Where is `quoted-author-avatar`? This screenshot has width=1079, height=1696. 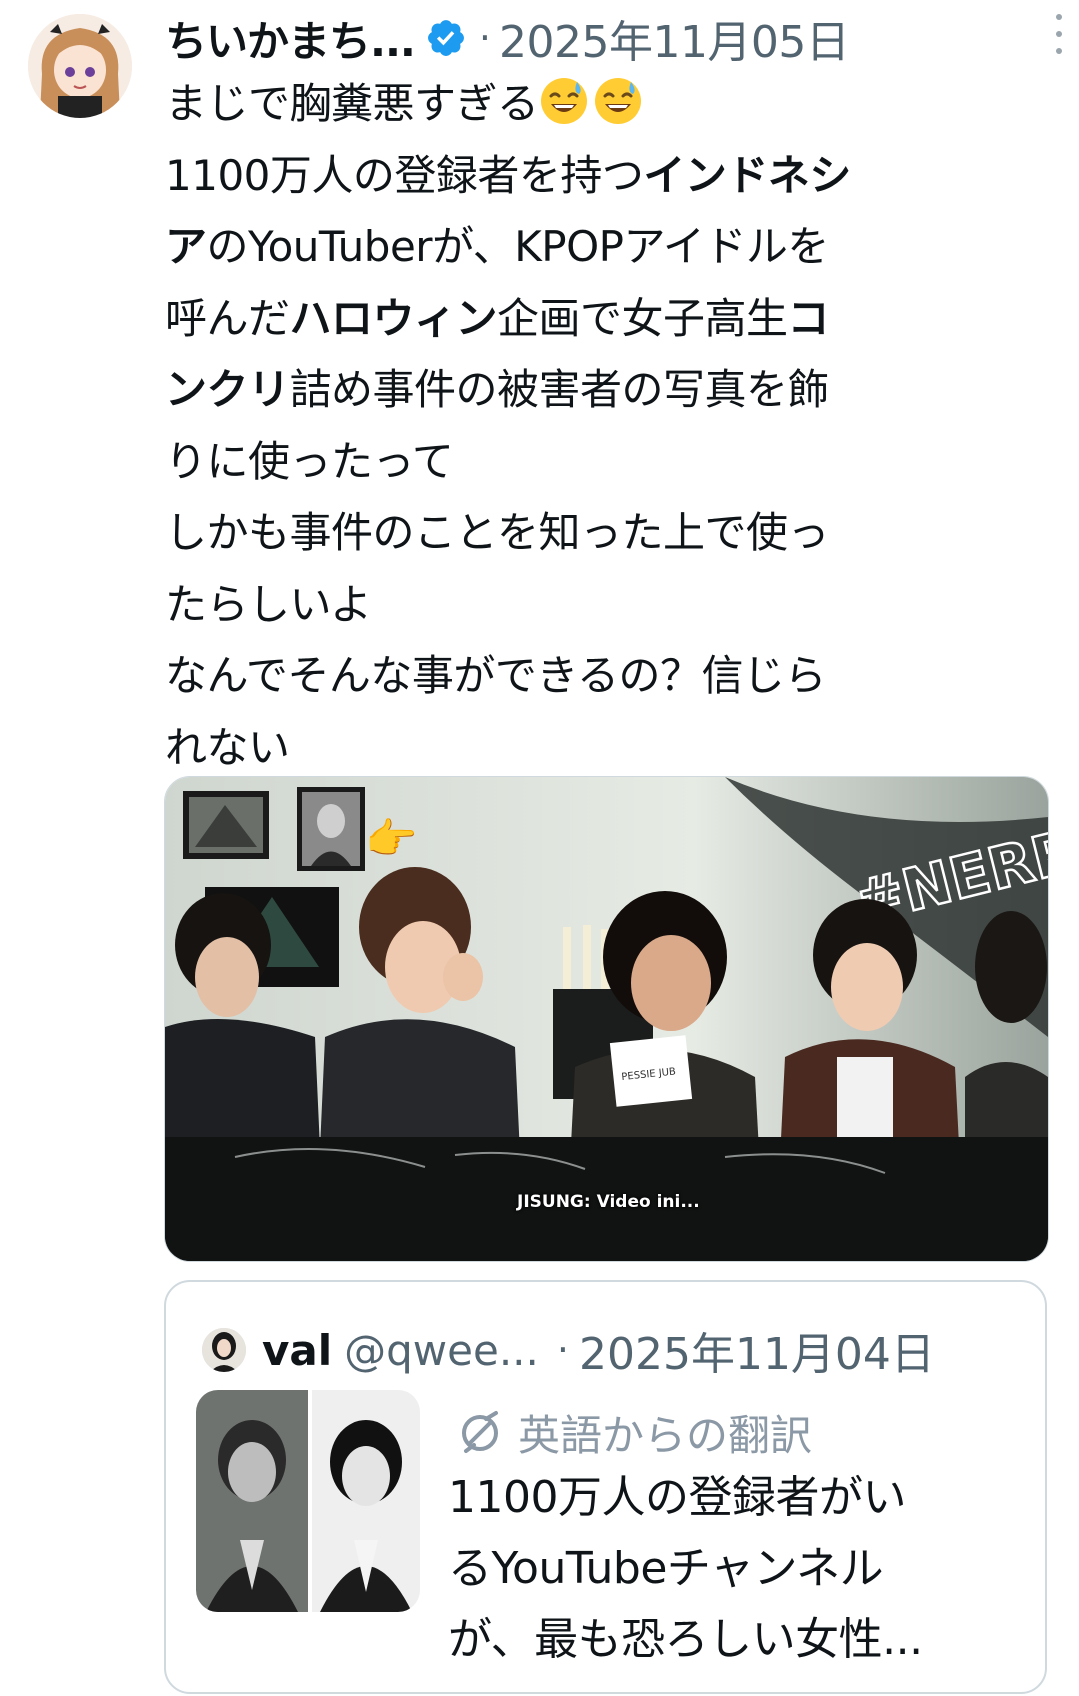
quoted-author-avatar is located at coordinates (224, 1350).